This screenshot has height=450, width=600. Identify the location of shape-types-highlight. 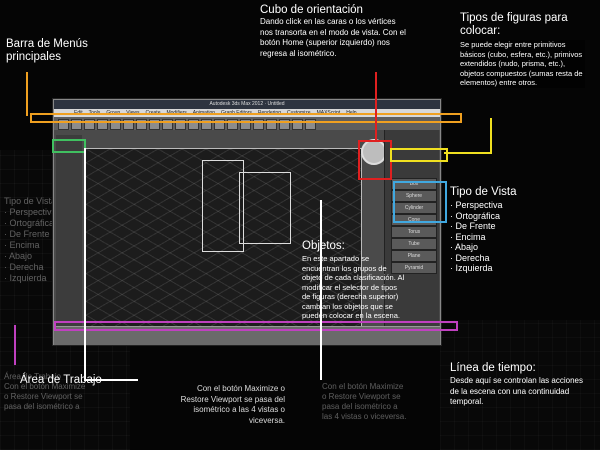
(419, 155).